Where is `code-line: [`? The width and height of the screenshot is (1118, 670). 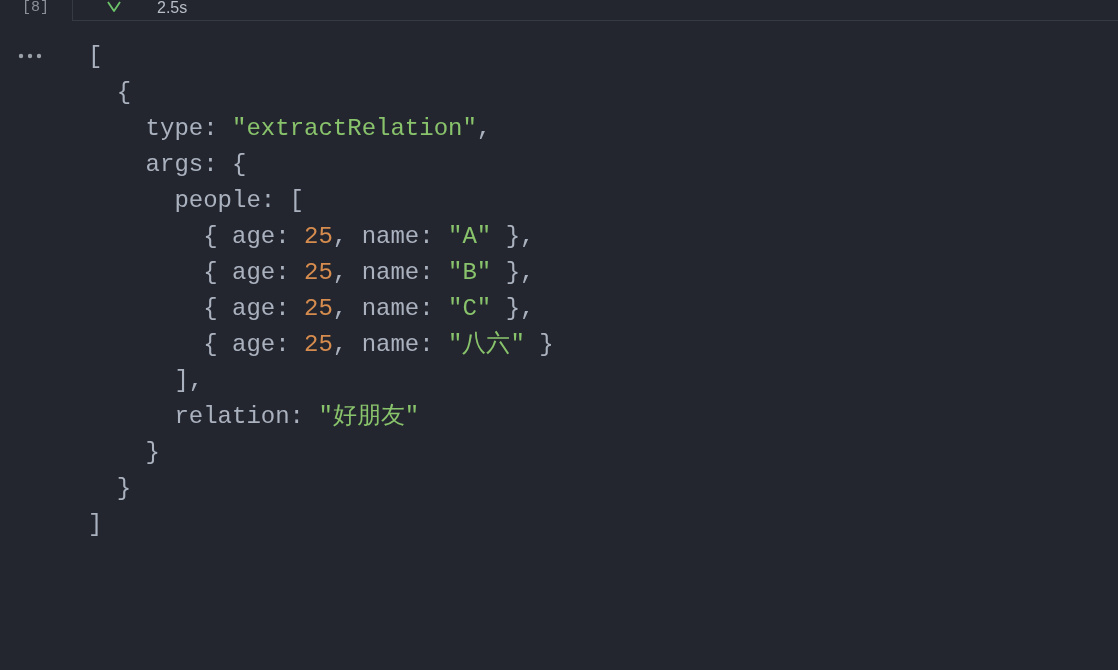 code-line: [ is located at coordinates (95, 57).